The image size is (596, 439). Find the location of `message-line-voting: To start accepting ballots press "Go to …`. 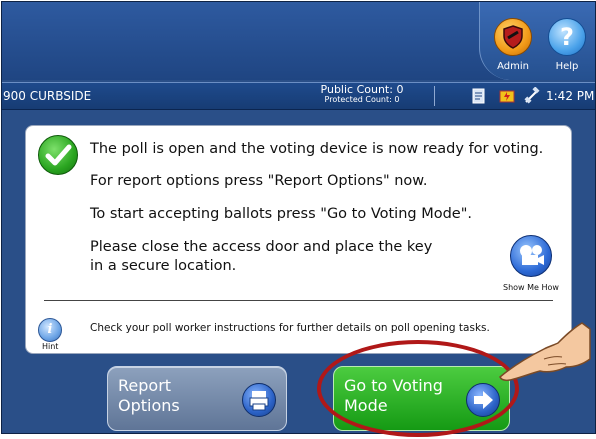

message-line-voting: To start accepting ballots press "Go to … is located at coordinates (281, 214).